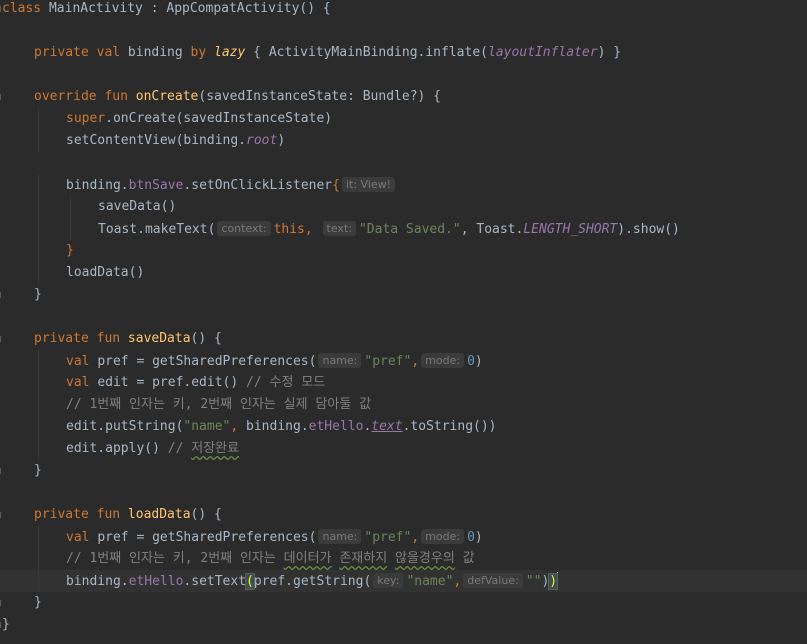 This screenshot has width=807, height=644. What do you see at coordinates (167, 96) in the screenshot?
I see `code-token: onCreate` at bounding box center [167, 96].